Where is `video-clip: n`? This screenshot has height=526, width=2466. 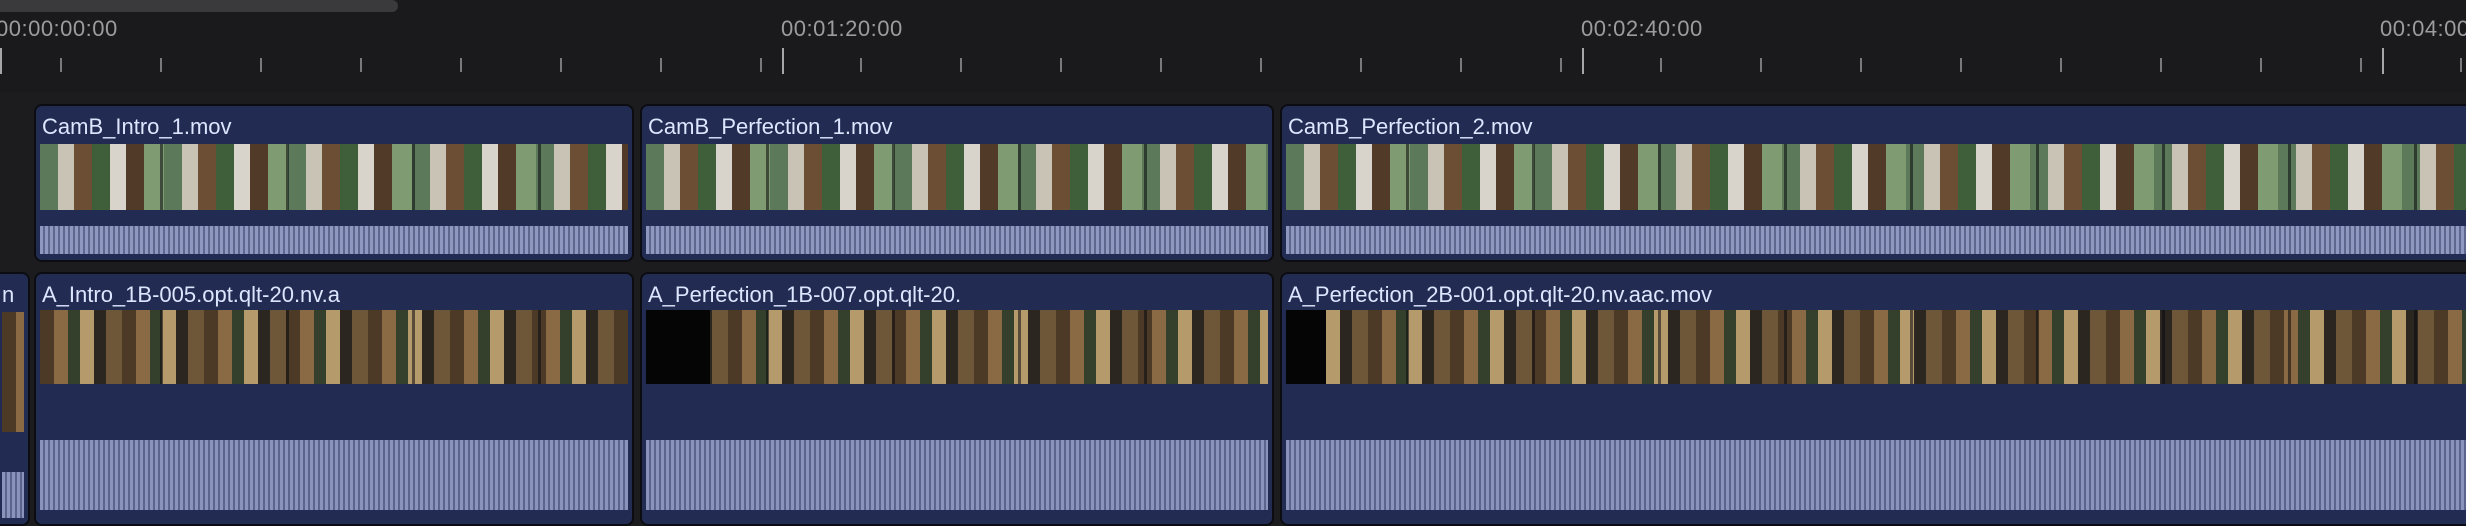
video-clip: n is located at coordinates (15, 399).